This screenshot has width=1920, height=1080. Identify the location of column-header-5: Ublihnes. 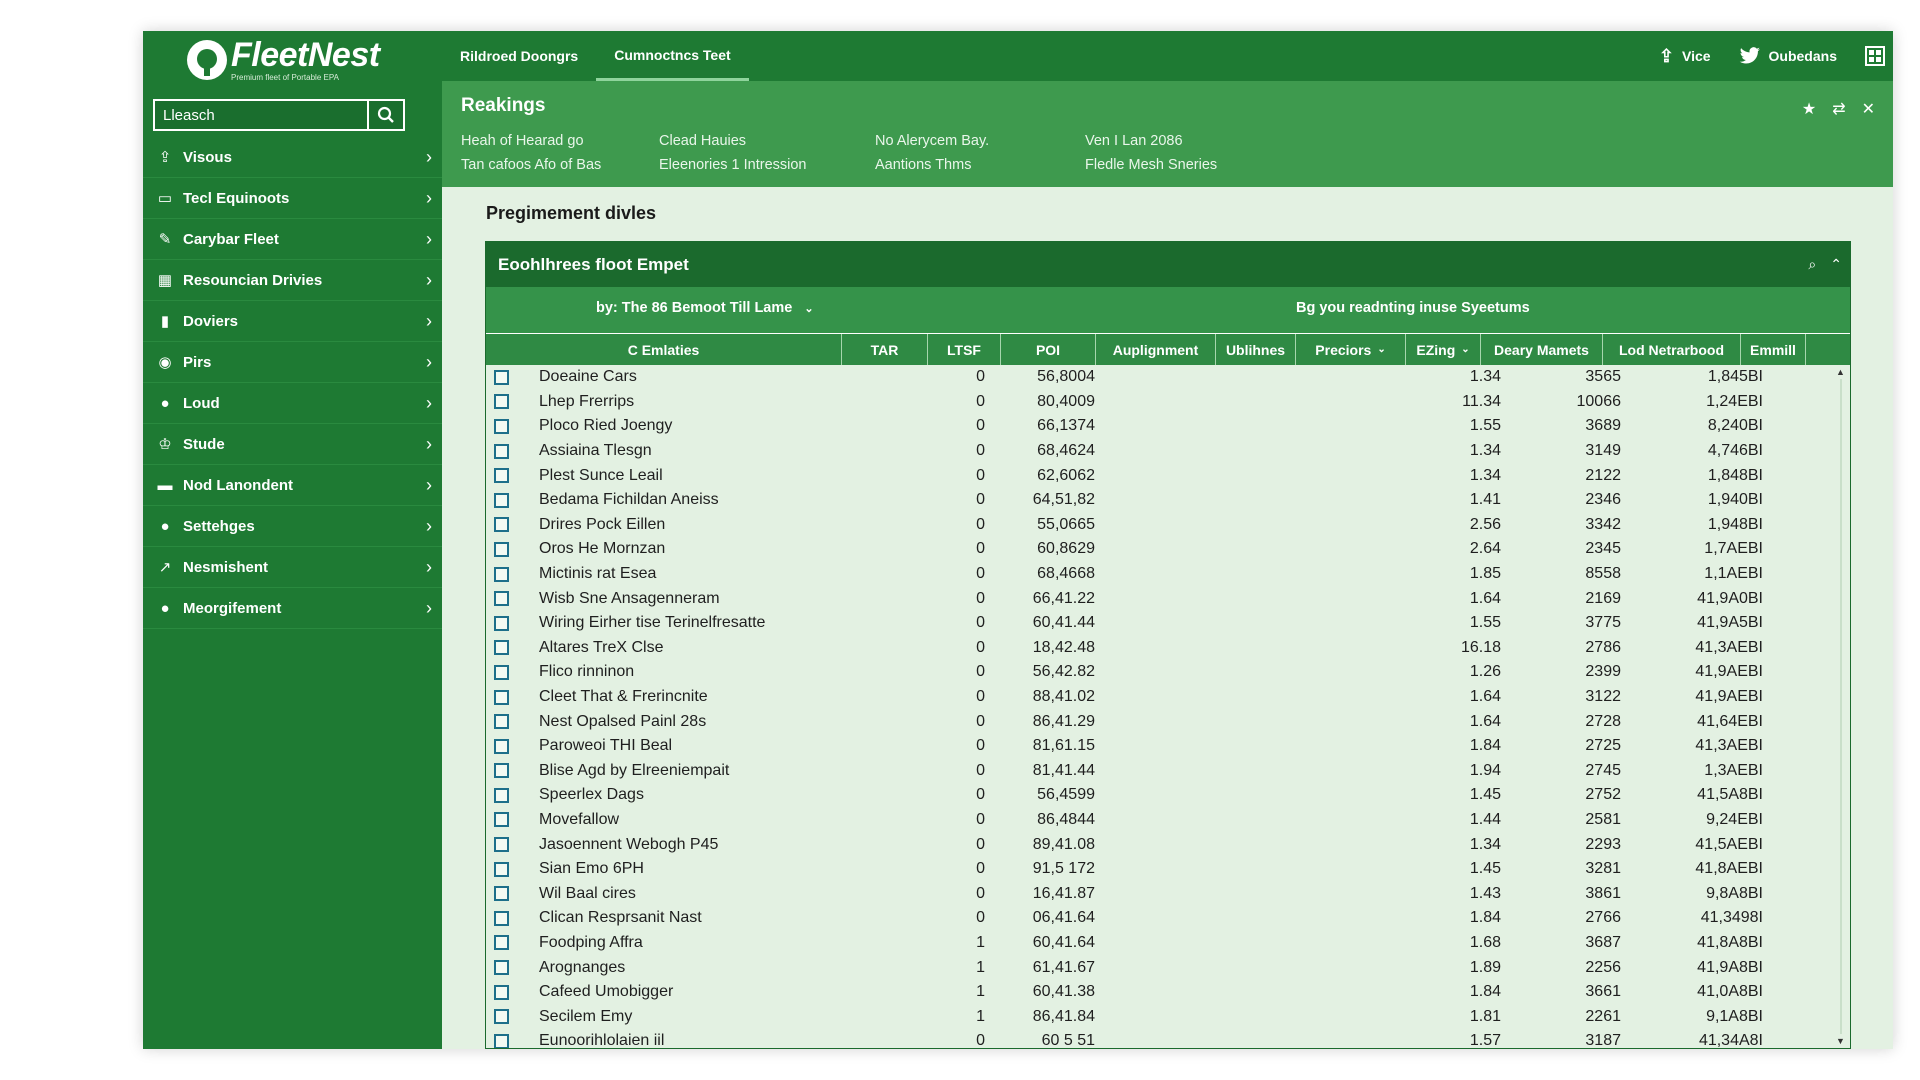
(1256, 349).